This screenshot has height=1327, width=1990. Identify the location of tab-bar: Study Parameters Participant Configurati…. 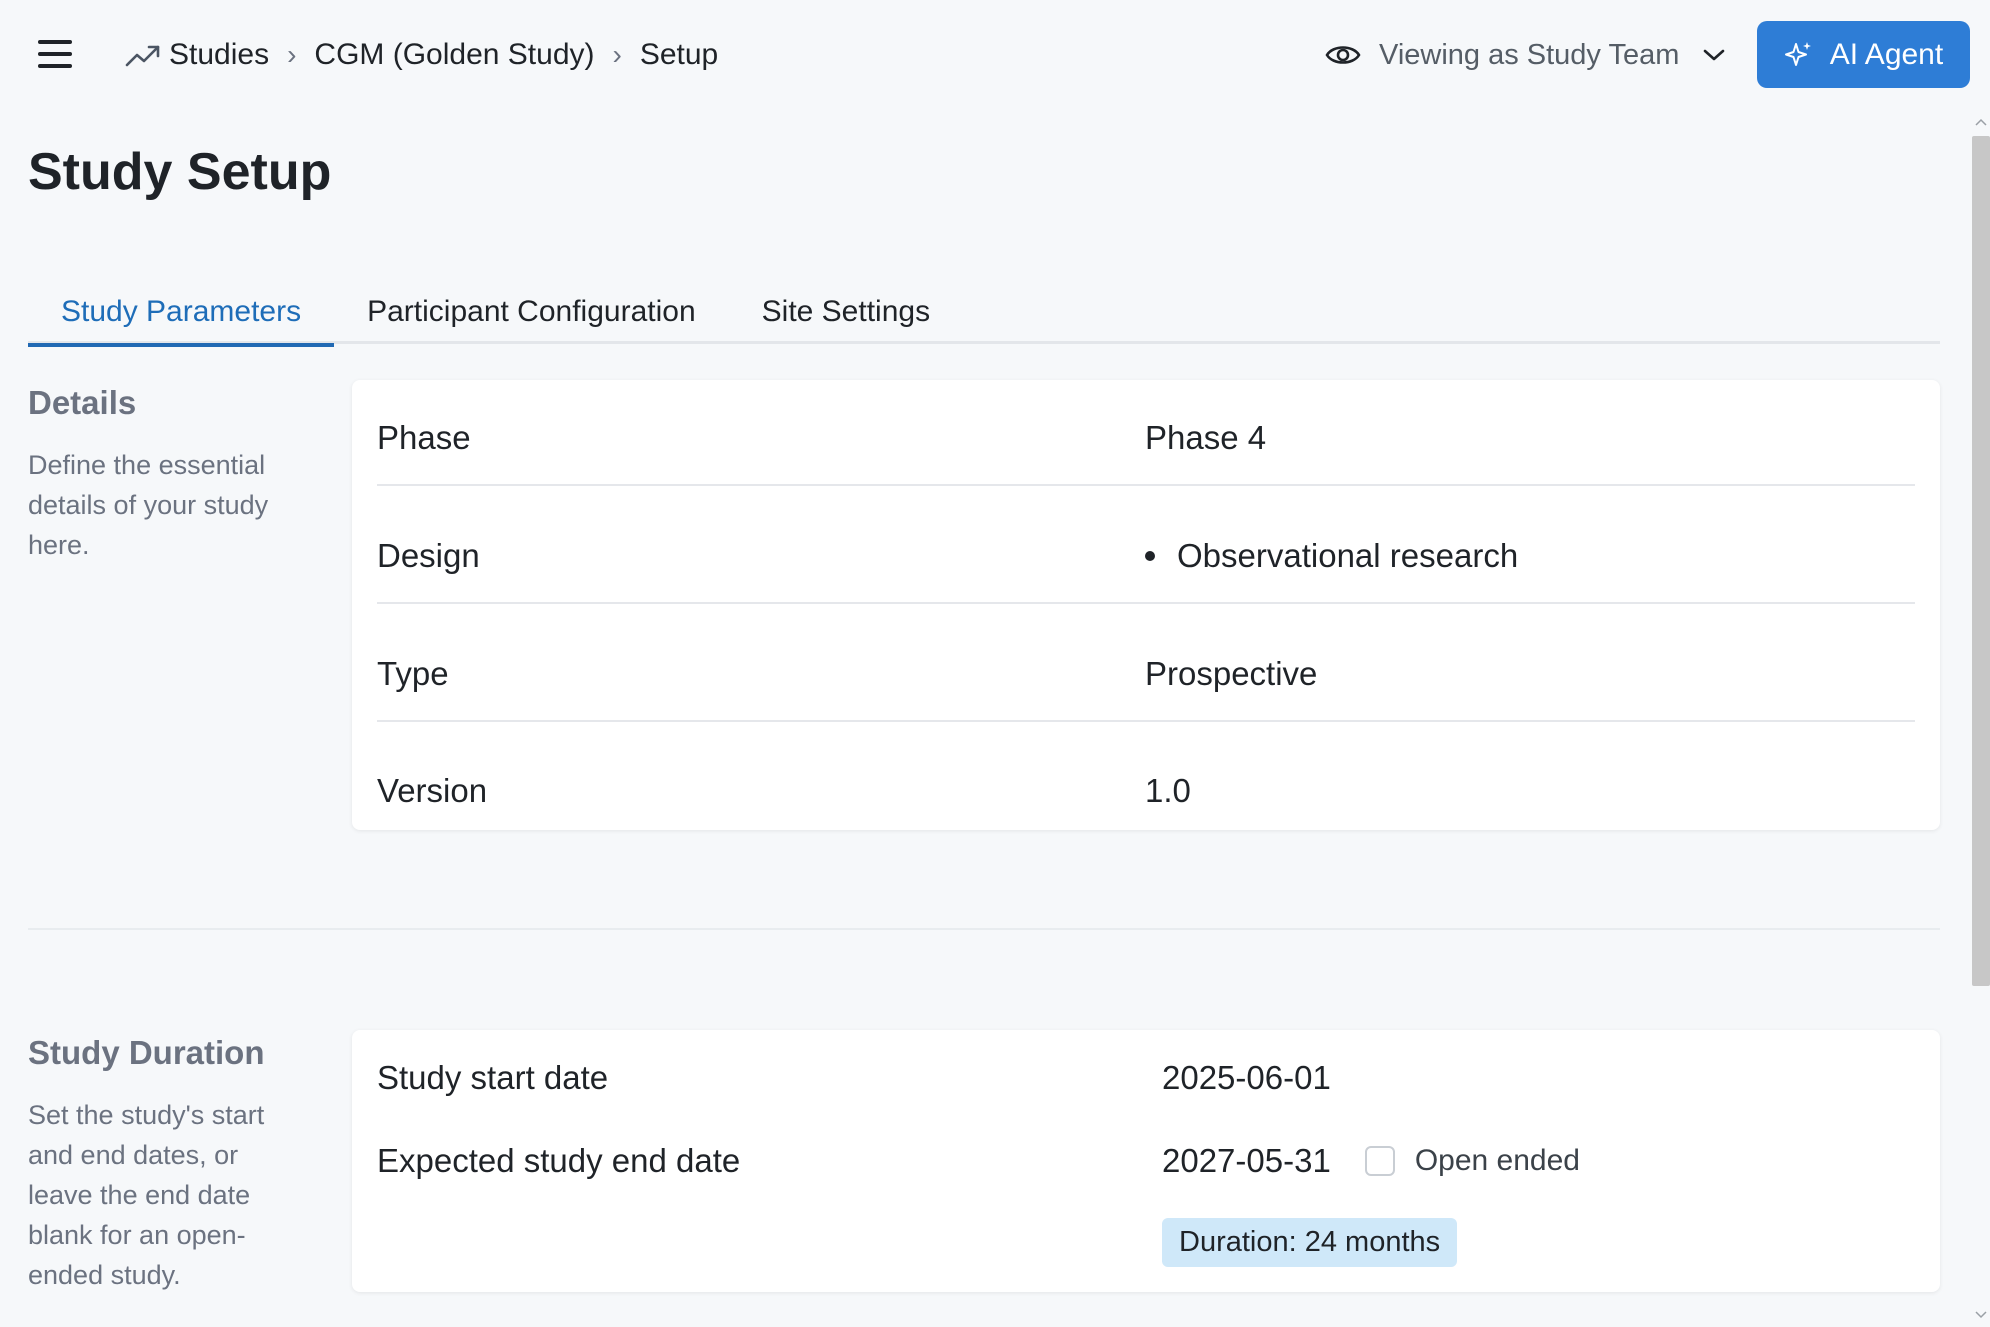
(984, 313).